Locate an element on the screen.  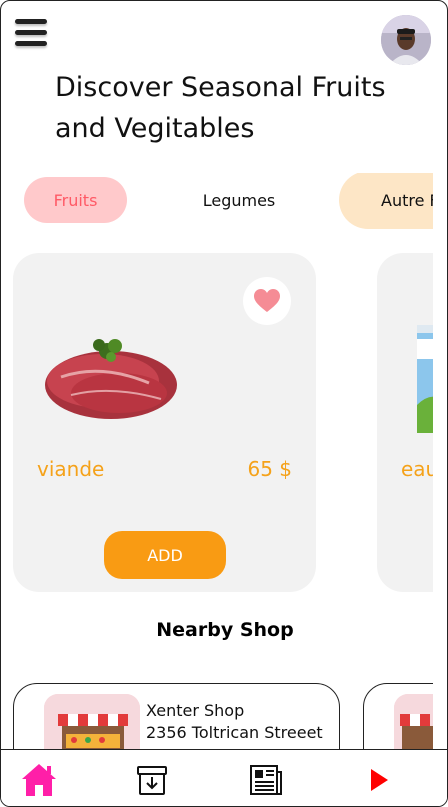
menu-button is located at coordinates (31, 33).